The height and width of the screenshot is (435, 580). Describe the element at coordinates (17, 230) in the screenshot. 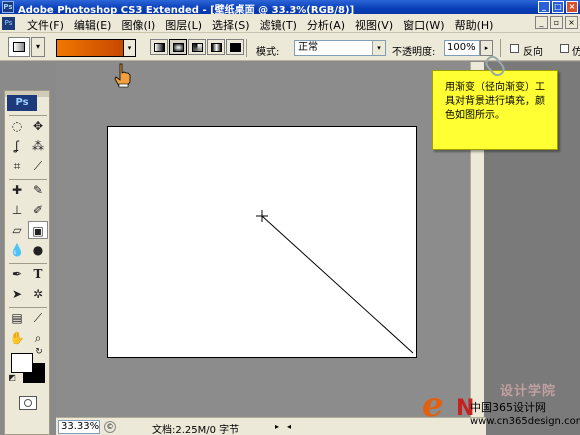

I see `eraser-tool-icon: ▱` at that location.